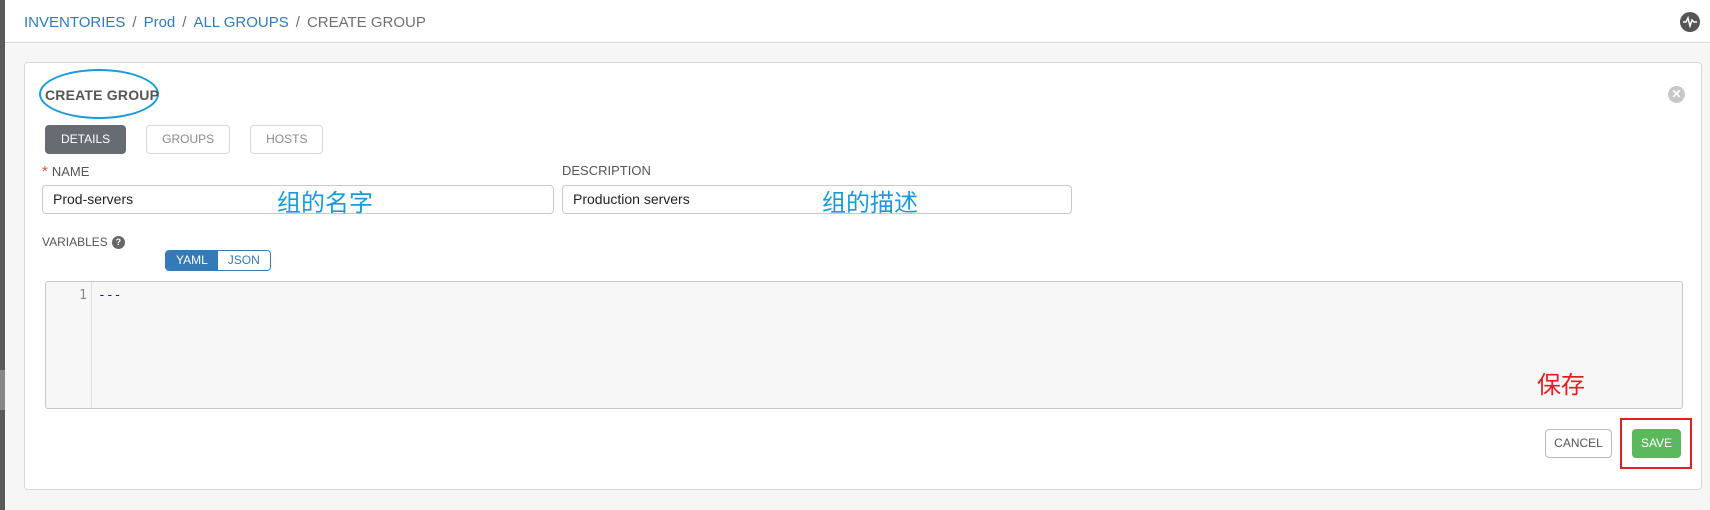 Image resolution: width=1710 pixels, height=510 pixels. I want to click on line-number: 1, so click(83, 295).